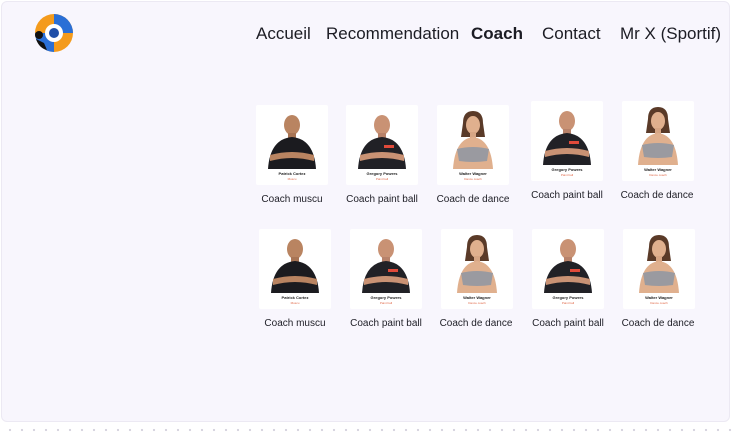 The width and height of the screenshot is (733, 432). What do you see at coordinates (392, 34) in the screenshot?
I see `nav-recommendation: Recommendation` at bounding box center [392, 34].